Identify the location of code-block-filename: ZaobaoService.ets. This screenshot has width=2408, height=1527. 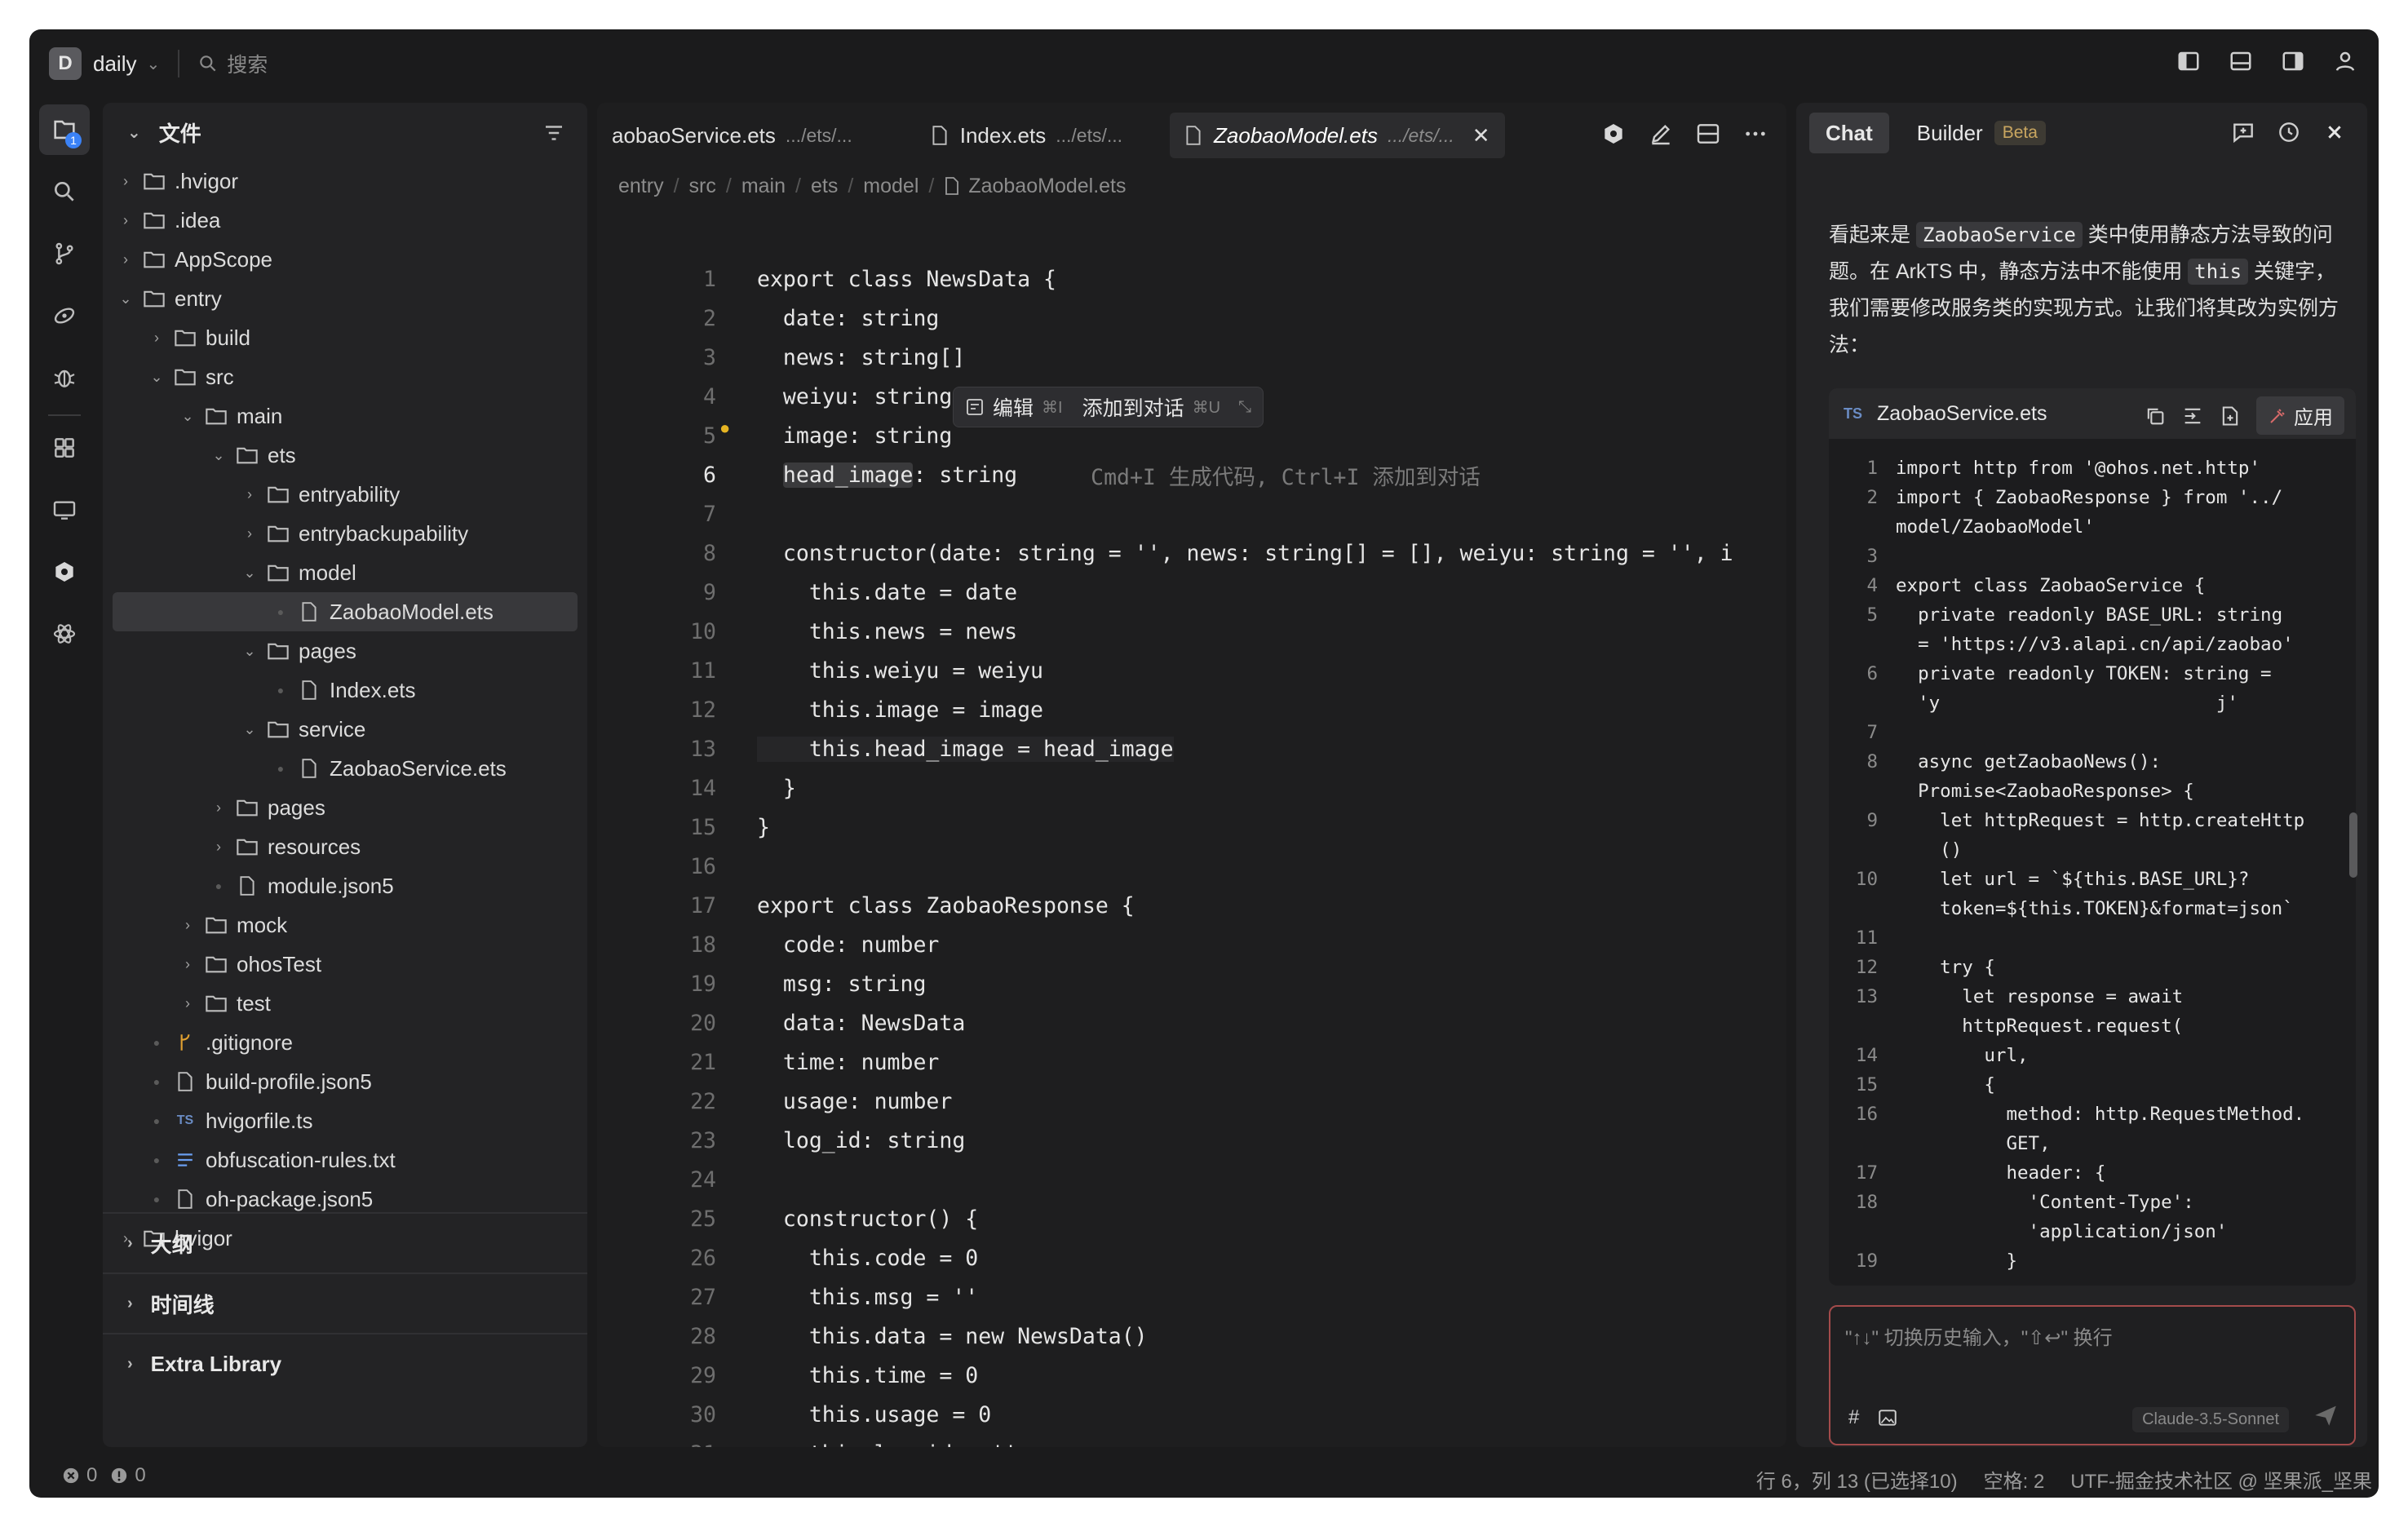
(1962, 414).